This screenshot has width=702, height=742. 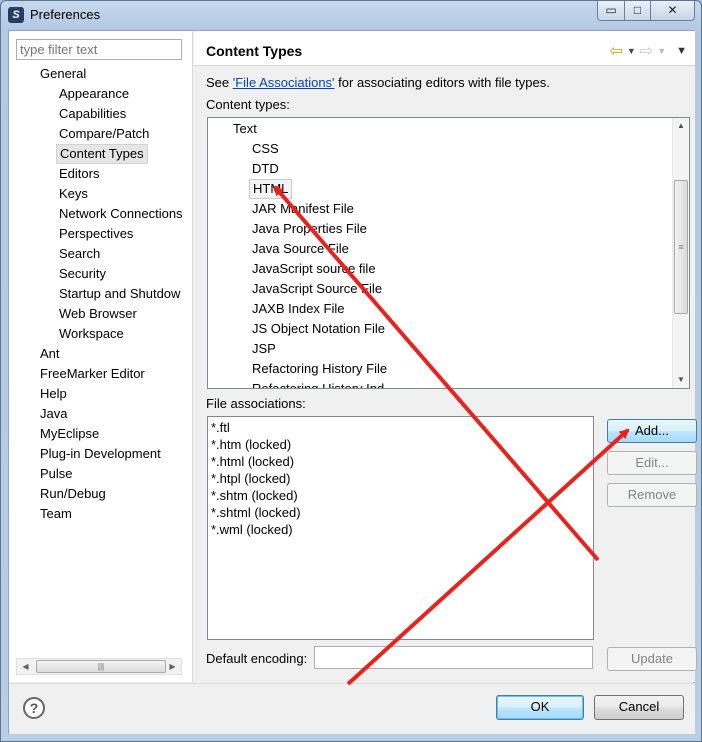 What do you see at coordinates (53, 394) in the screenshot?
I see `tree-item: Help` at bounding box center [53, 394].